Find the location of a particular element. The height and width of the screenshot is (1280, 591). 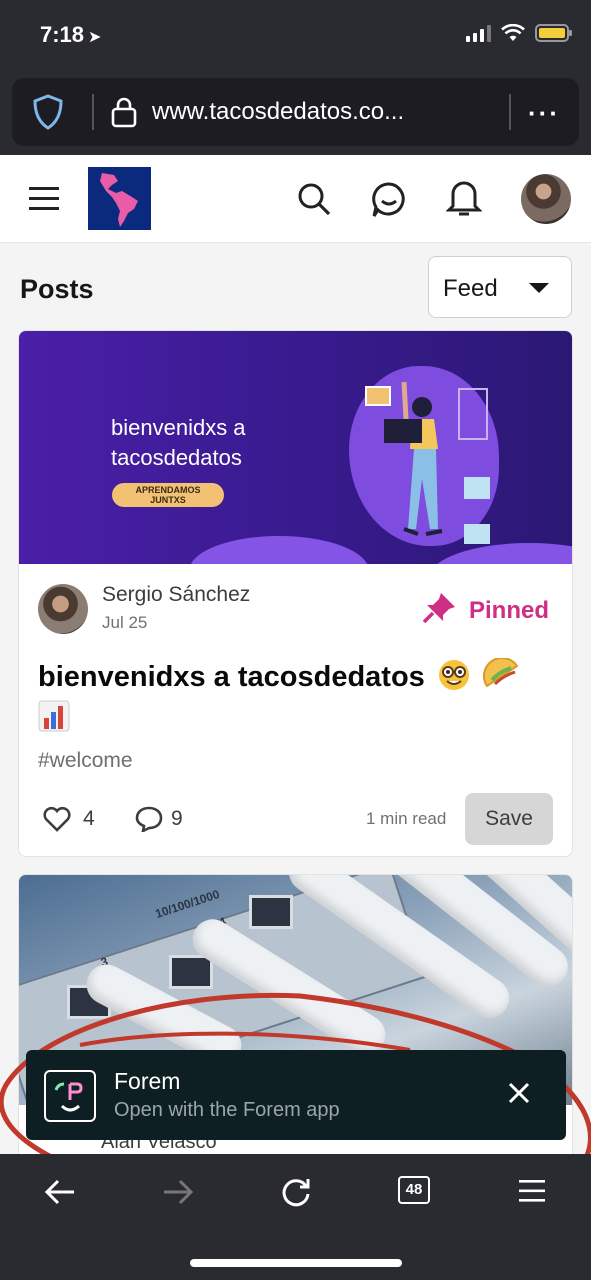

post-tag: #welcome is located at coordinates (85, 761).